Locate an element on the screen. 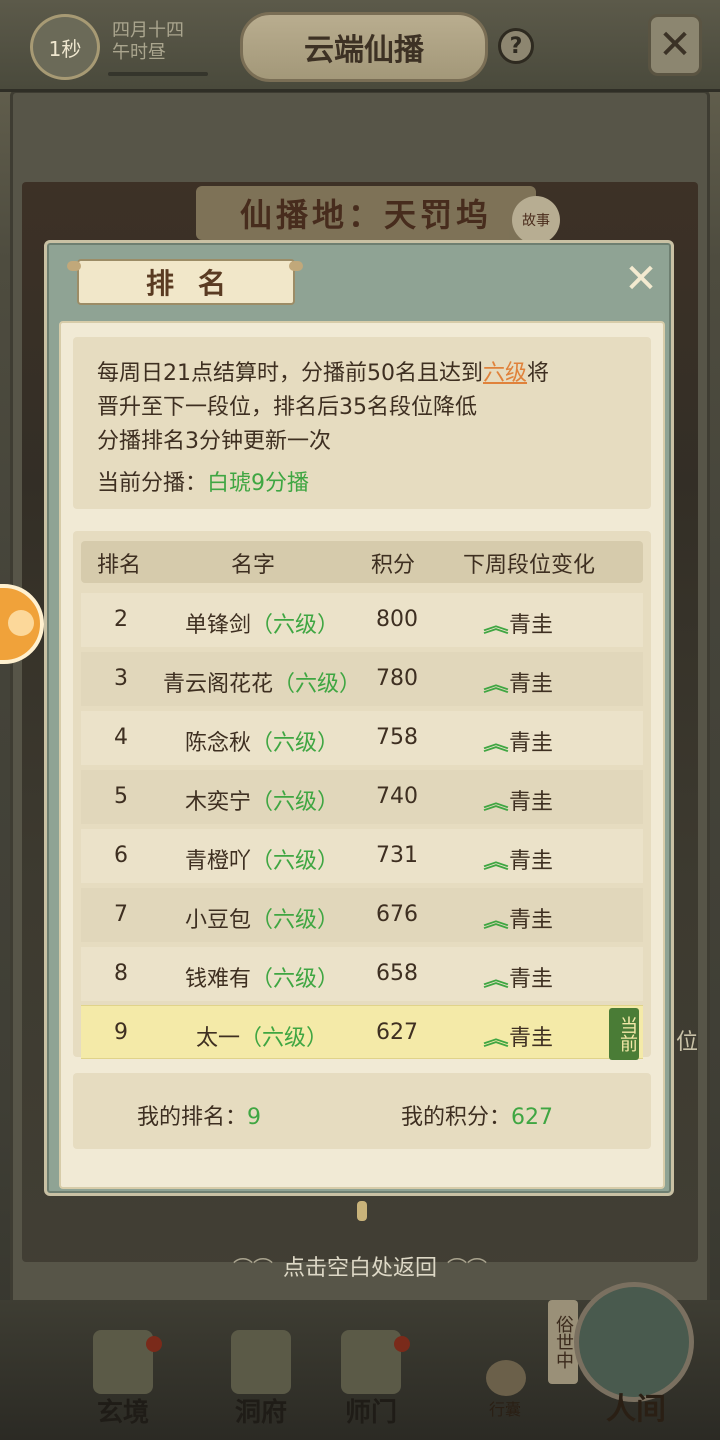 This screenshot has width=720, height=1440. bag-button: 行囊 is located at coordinates (505, 1408).